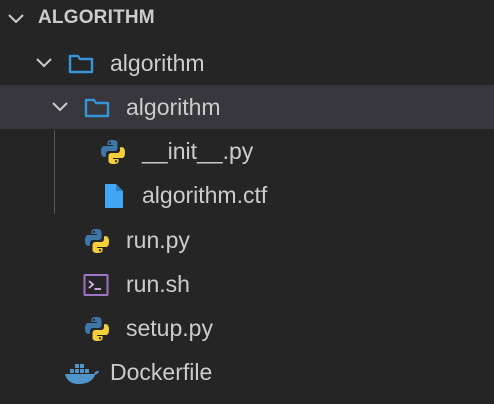 This screenshot has width=494, height=404. I want to click on tree-item-folder-algorithm: algorithm, so click(247, 63).